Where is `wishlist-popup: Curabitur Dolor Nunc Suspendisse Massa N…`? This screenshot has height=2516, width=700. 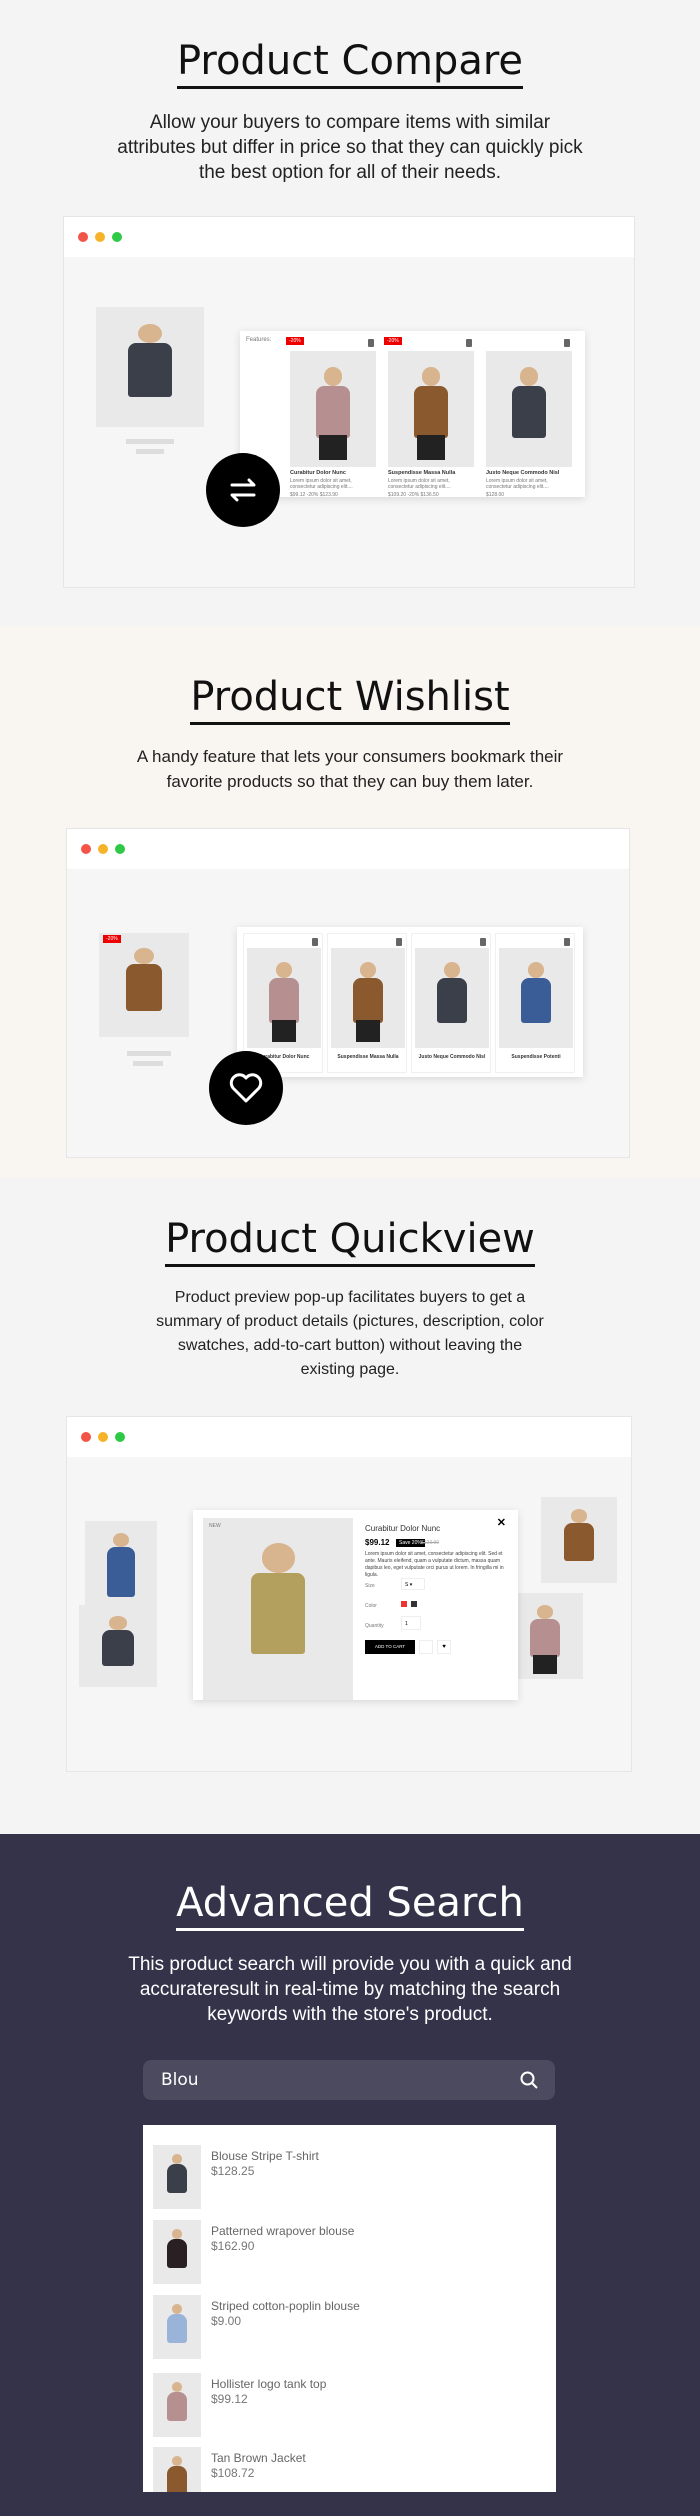 wishlist-popup: Curabitur Dolor Nunc Suspendisse Massa N… is located at coordinates (410, 1002).